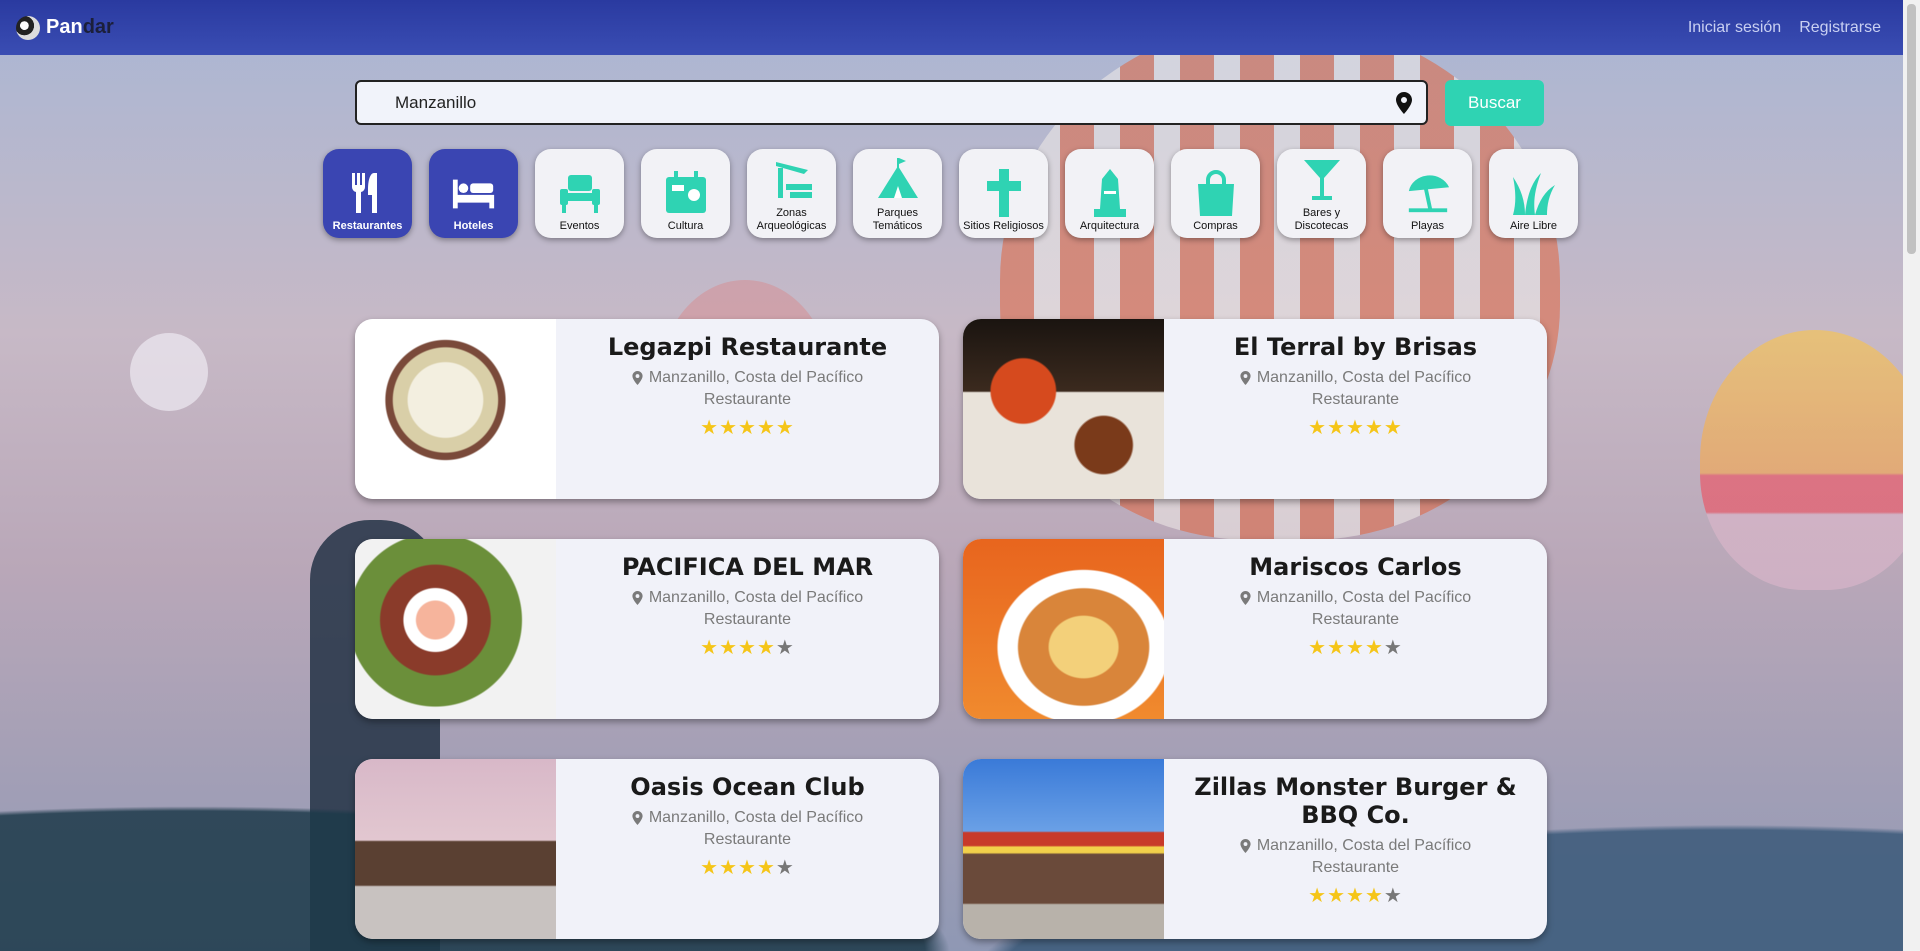  What do you see at coordinates (1322, 180) in the screenshot?
I see `cocktail-icon` at bounding box center [1322, 180].